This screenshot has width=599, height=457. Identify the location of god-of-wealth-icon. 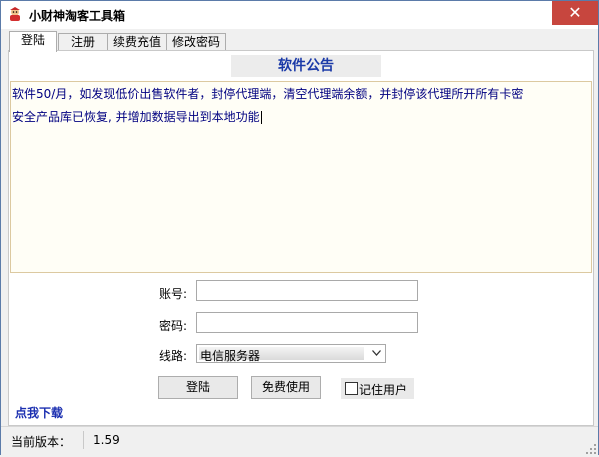
(15, 14).